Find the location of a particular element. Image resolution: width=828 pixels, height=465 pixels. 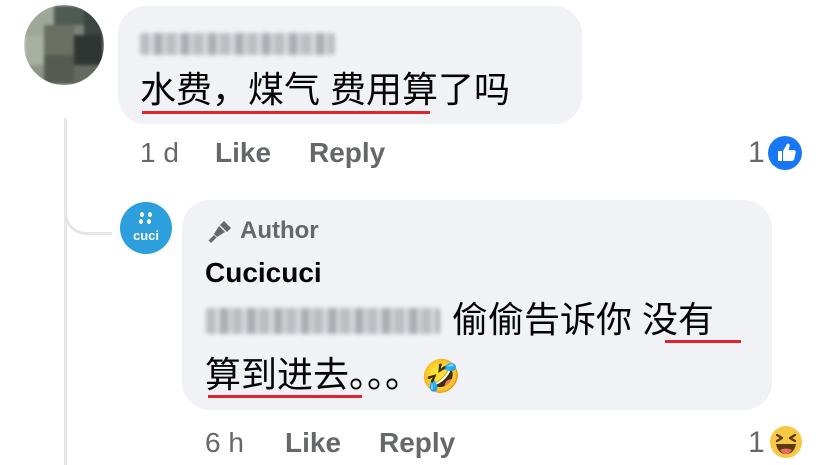

cucicuci-avatar: cuci is located at coordinates (146, 228).